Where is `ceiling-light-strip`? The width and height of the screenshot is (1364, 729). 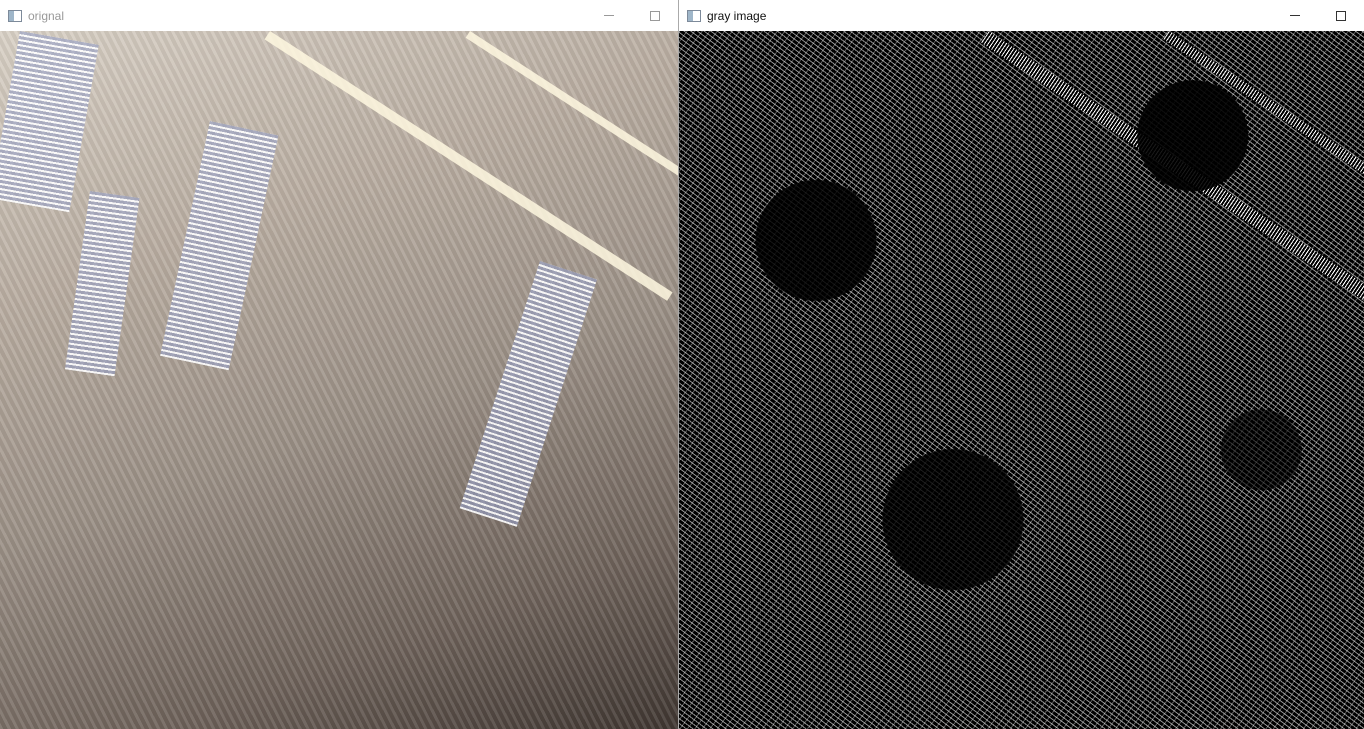 ceiling-light-strip is located at coordinates (468, 166).